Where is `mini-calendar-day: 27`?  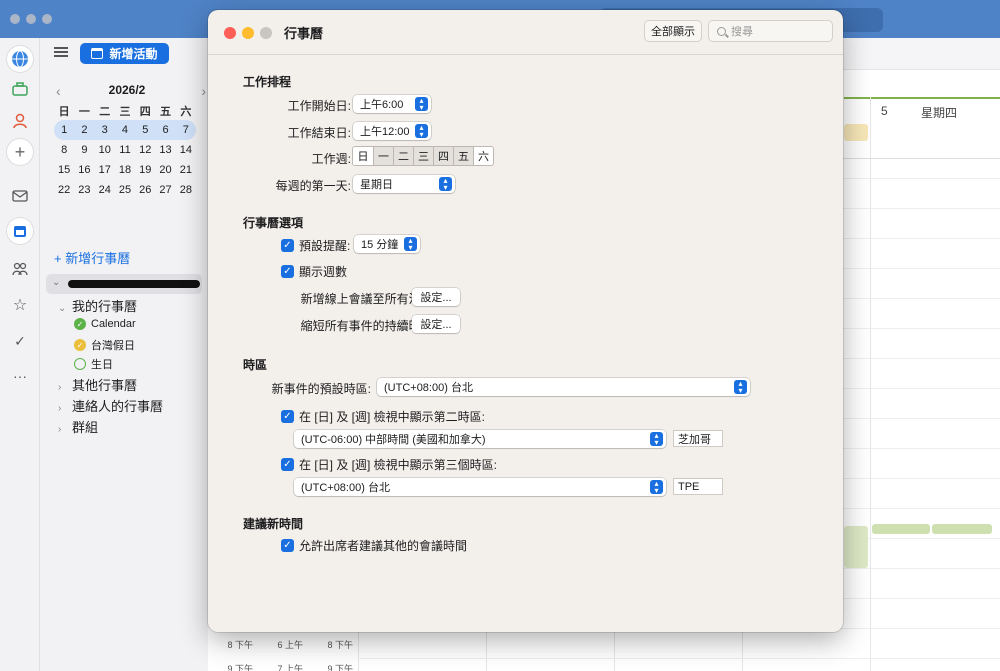
mini-calendar-day: 27 is located at coordinates (165, 190).